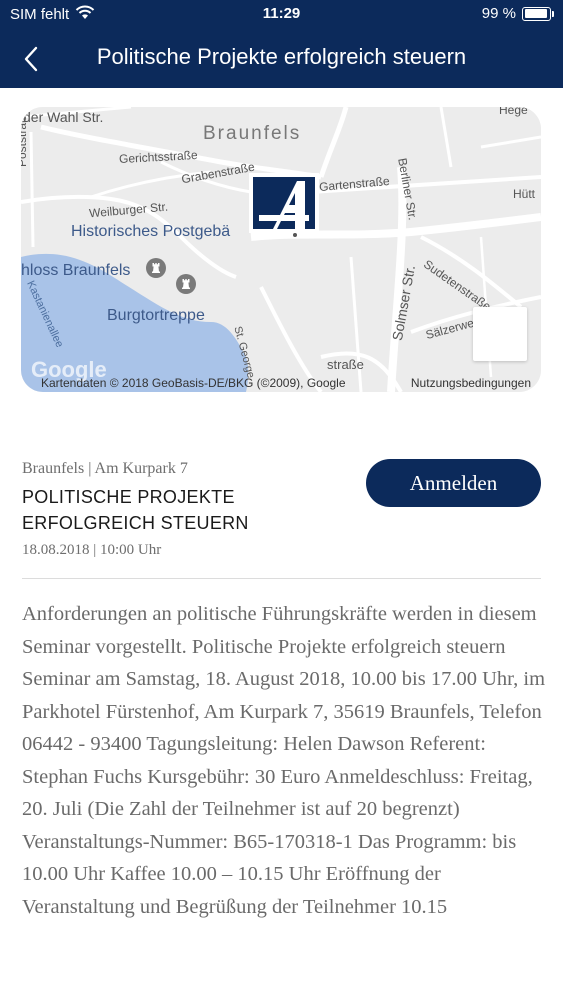 The image size is (563, 1000). Describe the element at coordinates (517, 13) in the screenshot. I see `status-right: 99 %` at that location.